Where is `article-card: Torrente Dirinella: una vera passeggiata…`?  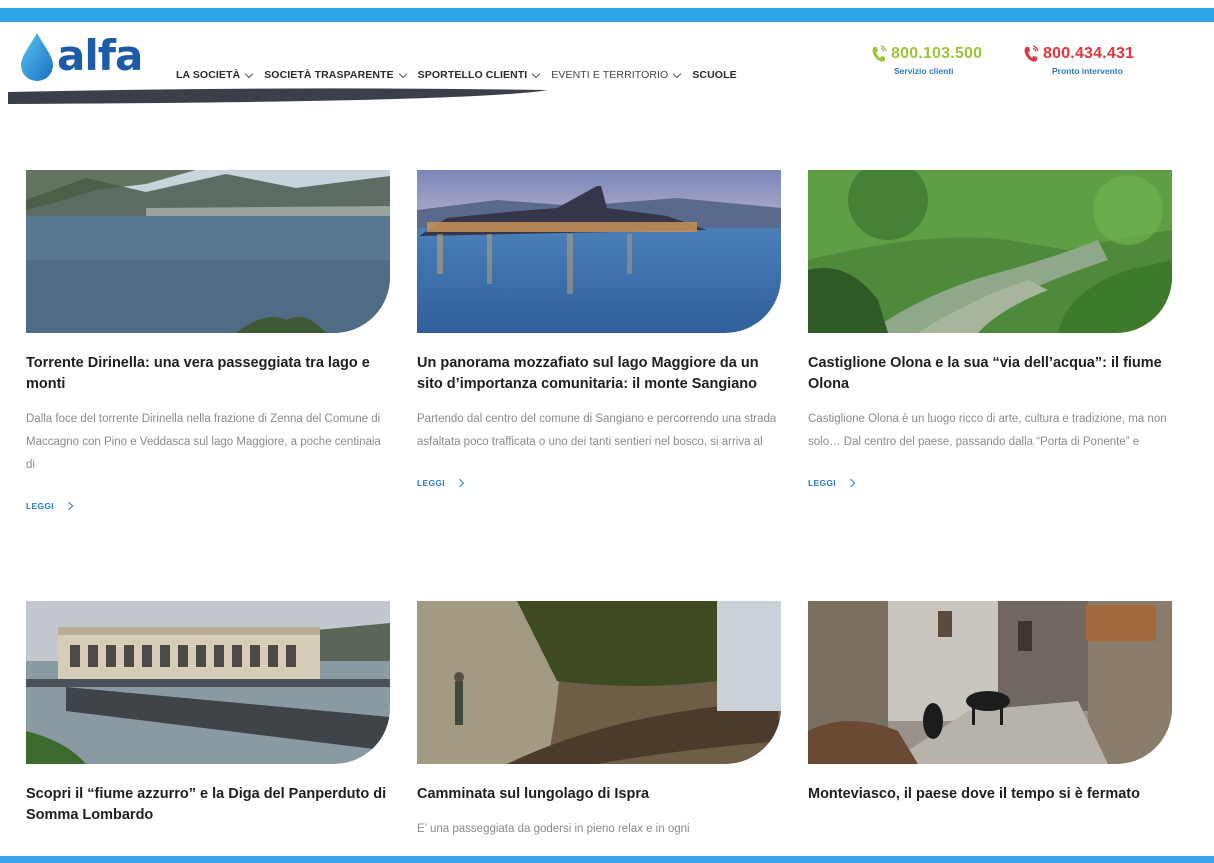 article-card: Torrente Dirinella: una vera passeggiata… is located at coordinates (208, 340).